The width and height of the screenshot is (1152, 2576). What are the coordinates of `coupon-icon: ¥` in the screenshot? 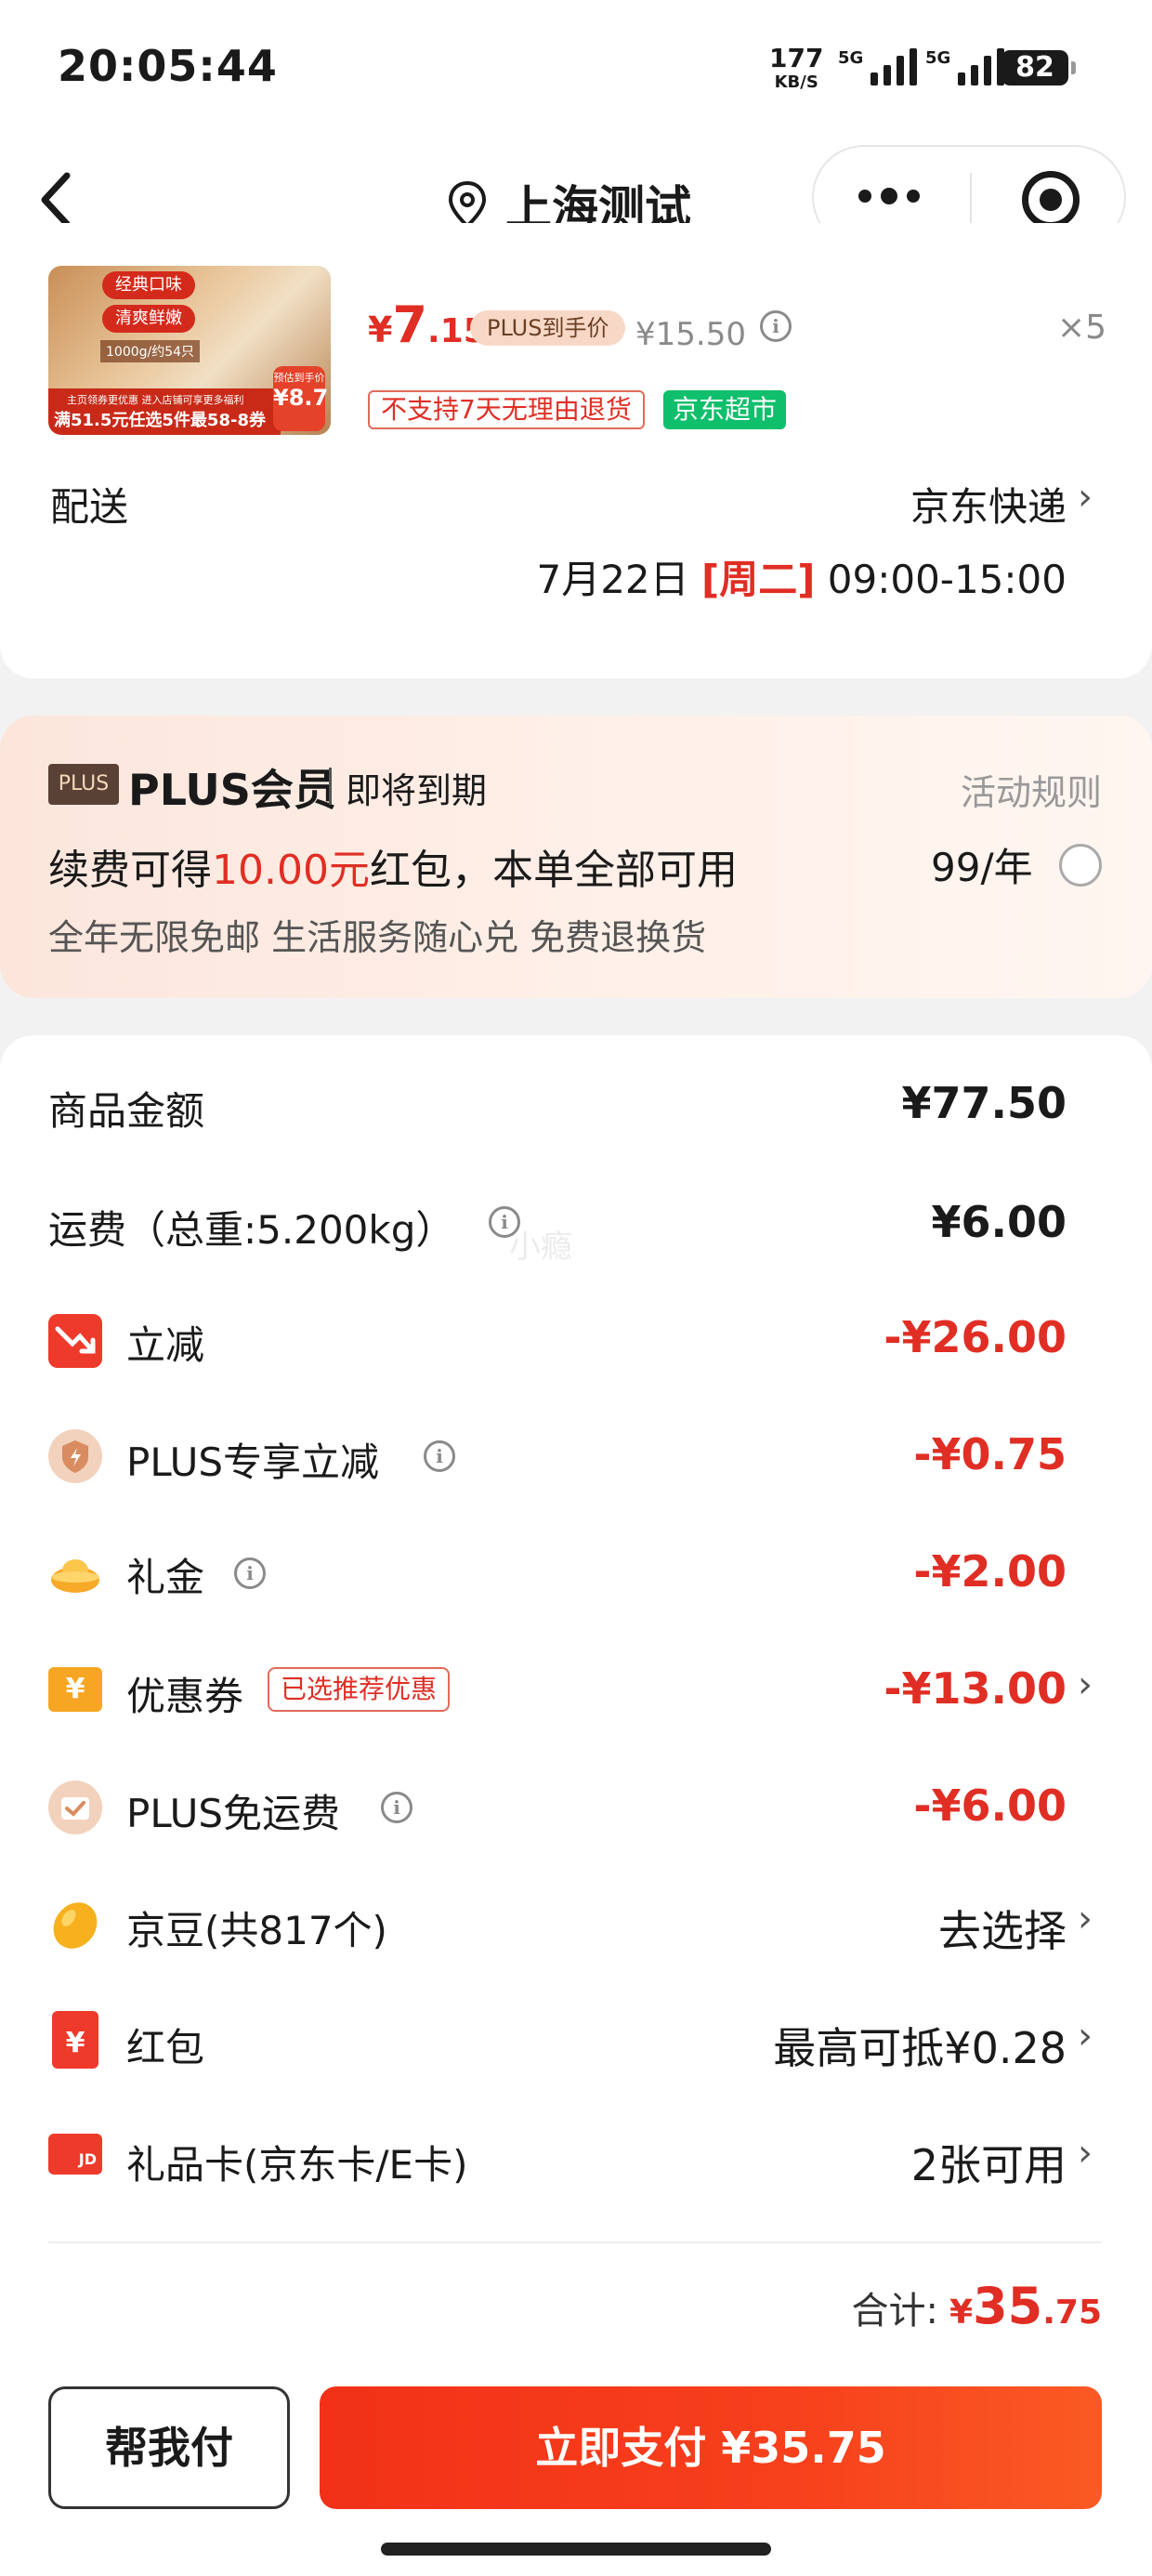 It's located at (75, 1689).